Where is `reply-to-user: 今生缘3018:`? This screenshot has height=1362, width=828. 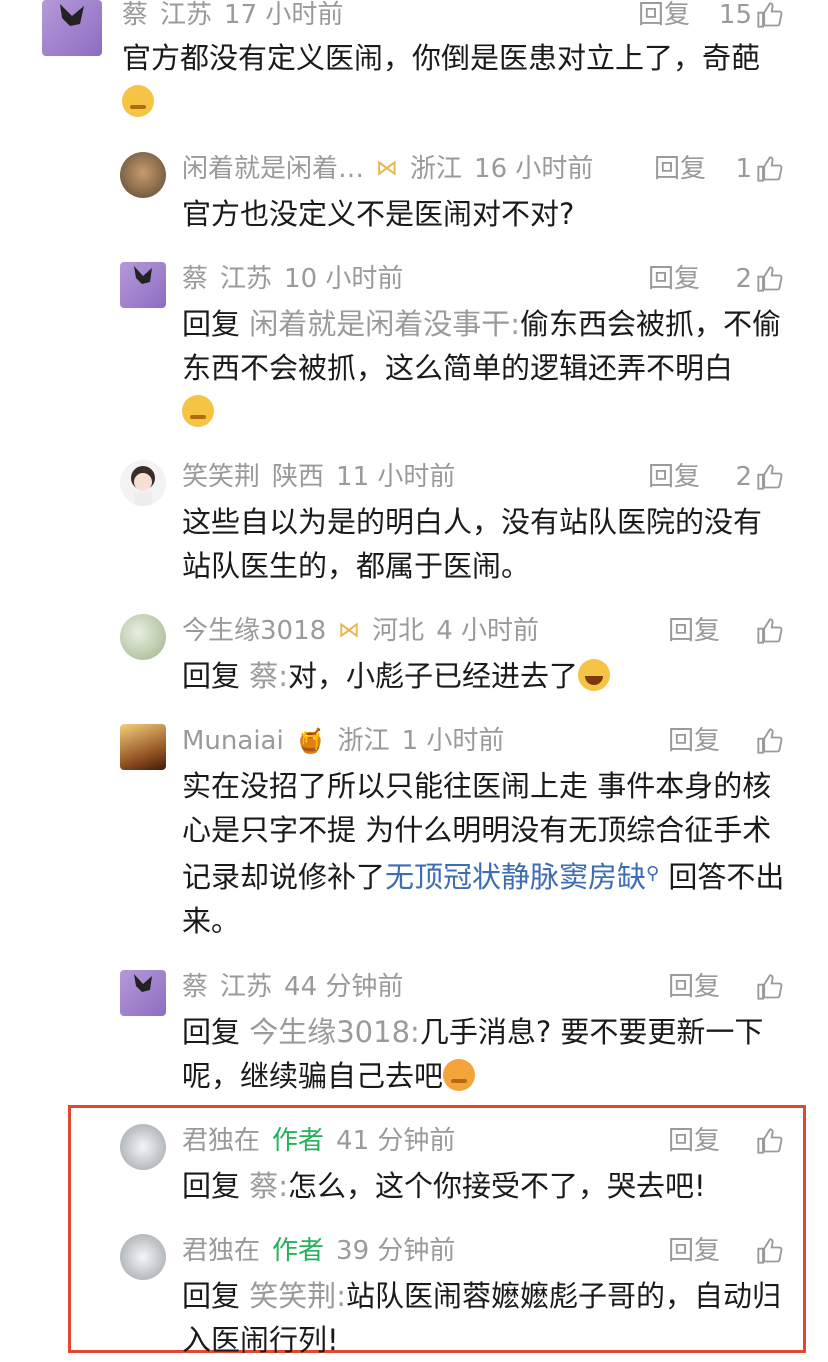 reply-to-user: 今生缘3018: is located at coordinates (334, 1032).